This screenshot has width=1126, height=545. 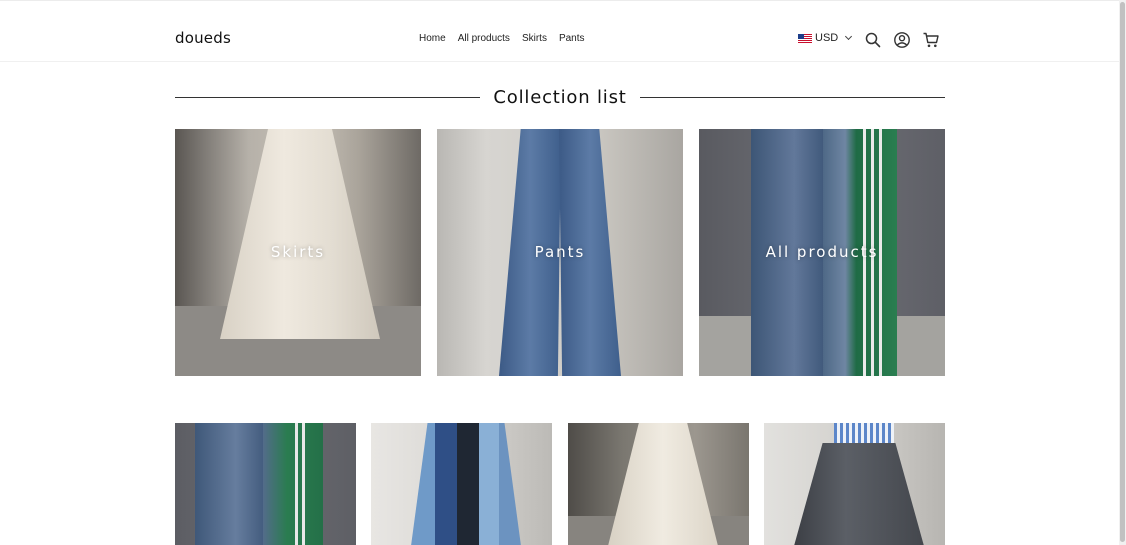 I want to click on section-title: Collection list, so click(x=560, y=97).